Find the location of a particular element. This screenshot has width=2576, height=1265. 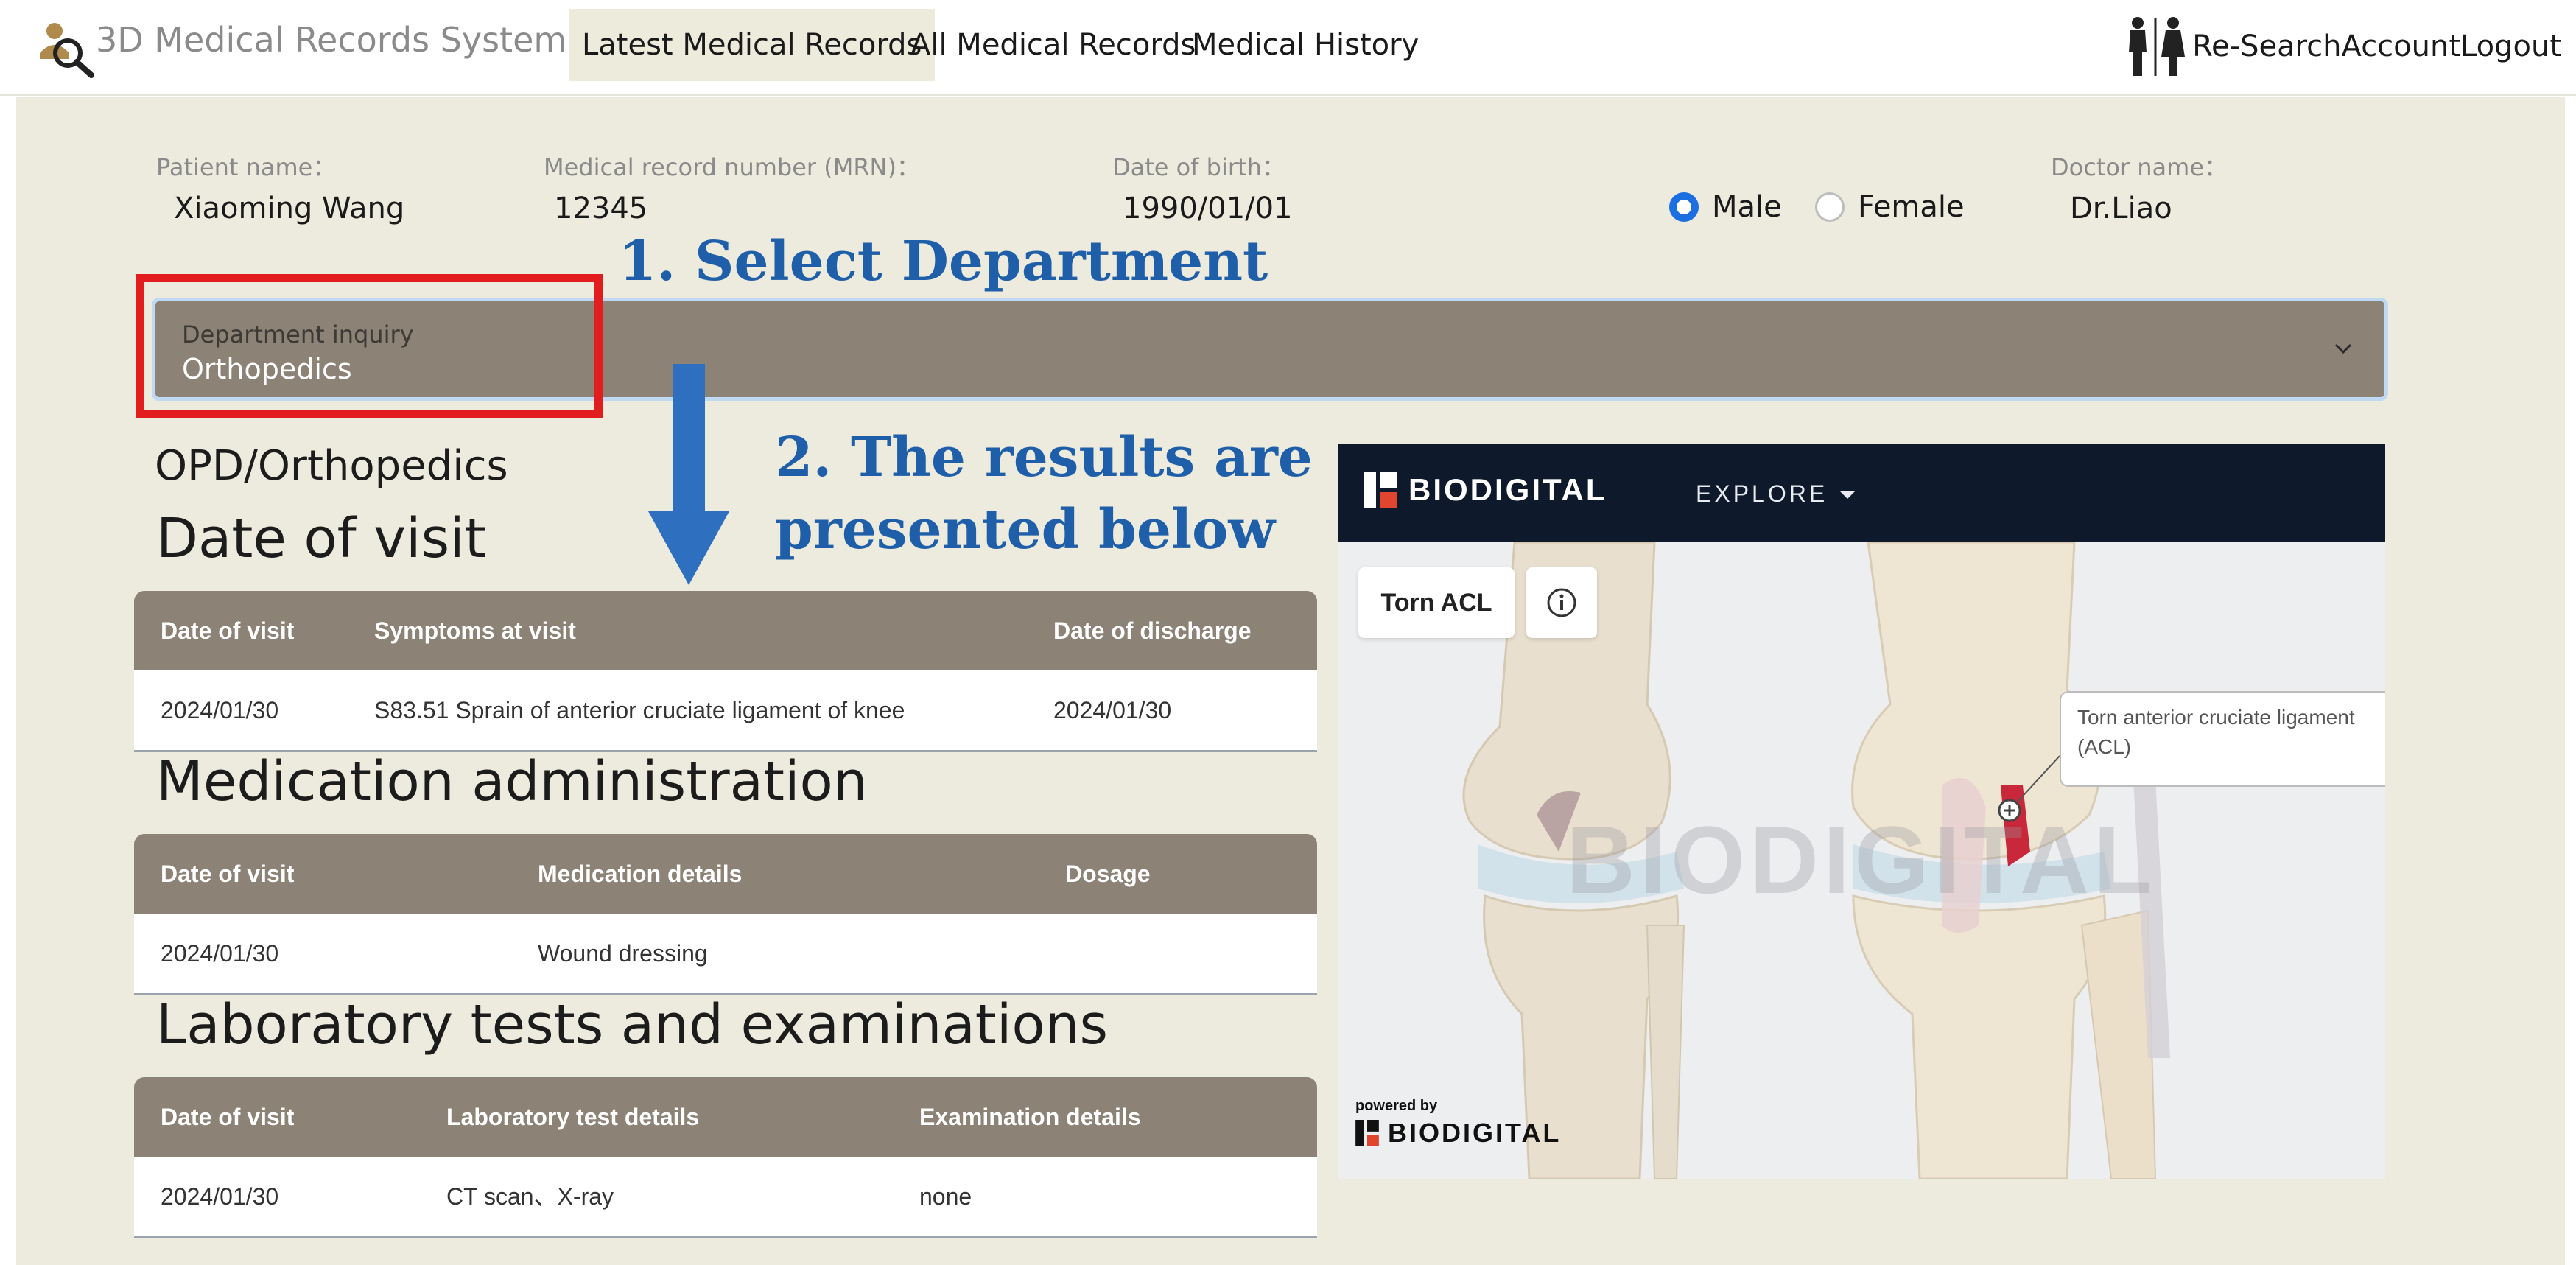

info-button is located at coordinates (1561, 602).